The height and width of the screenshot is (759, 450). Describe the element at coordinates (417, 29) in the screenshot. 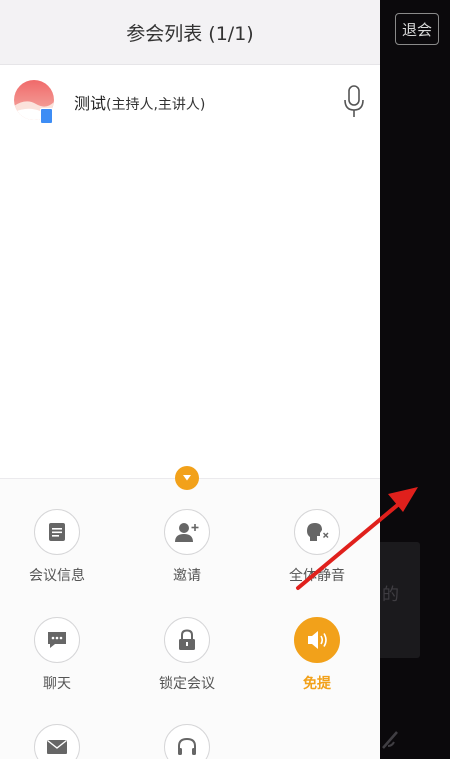

I see `leave-meeting-button: 退会` at that location.